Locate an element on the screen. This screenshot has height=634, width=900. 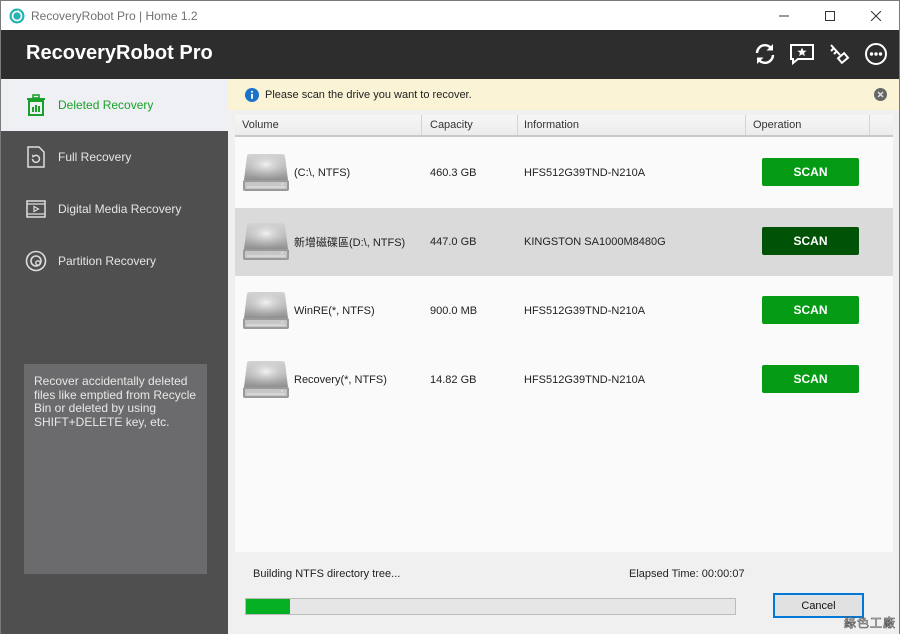
elapsed-time: Elapsed Time: 00:00:07 is located at coordinates (687, 574).